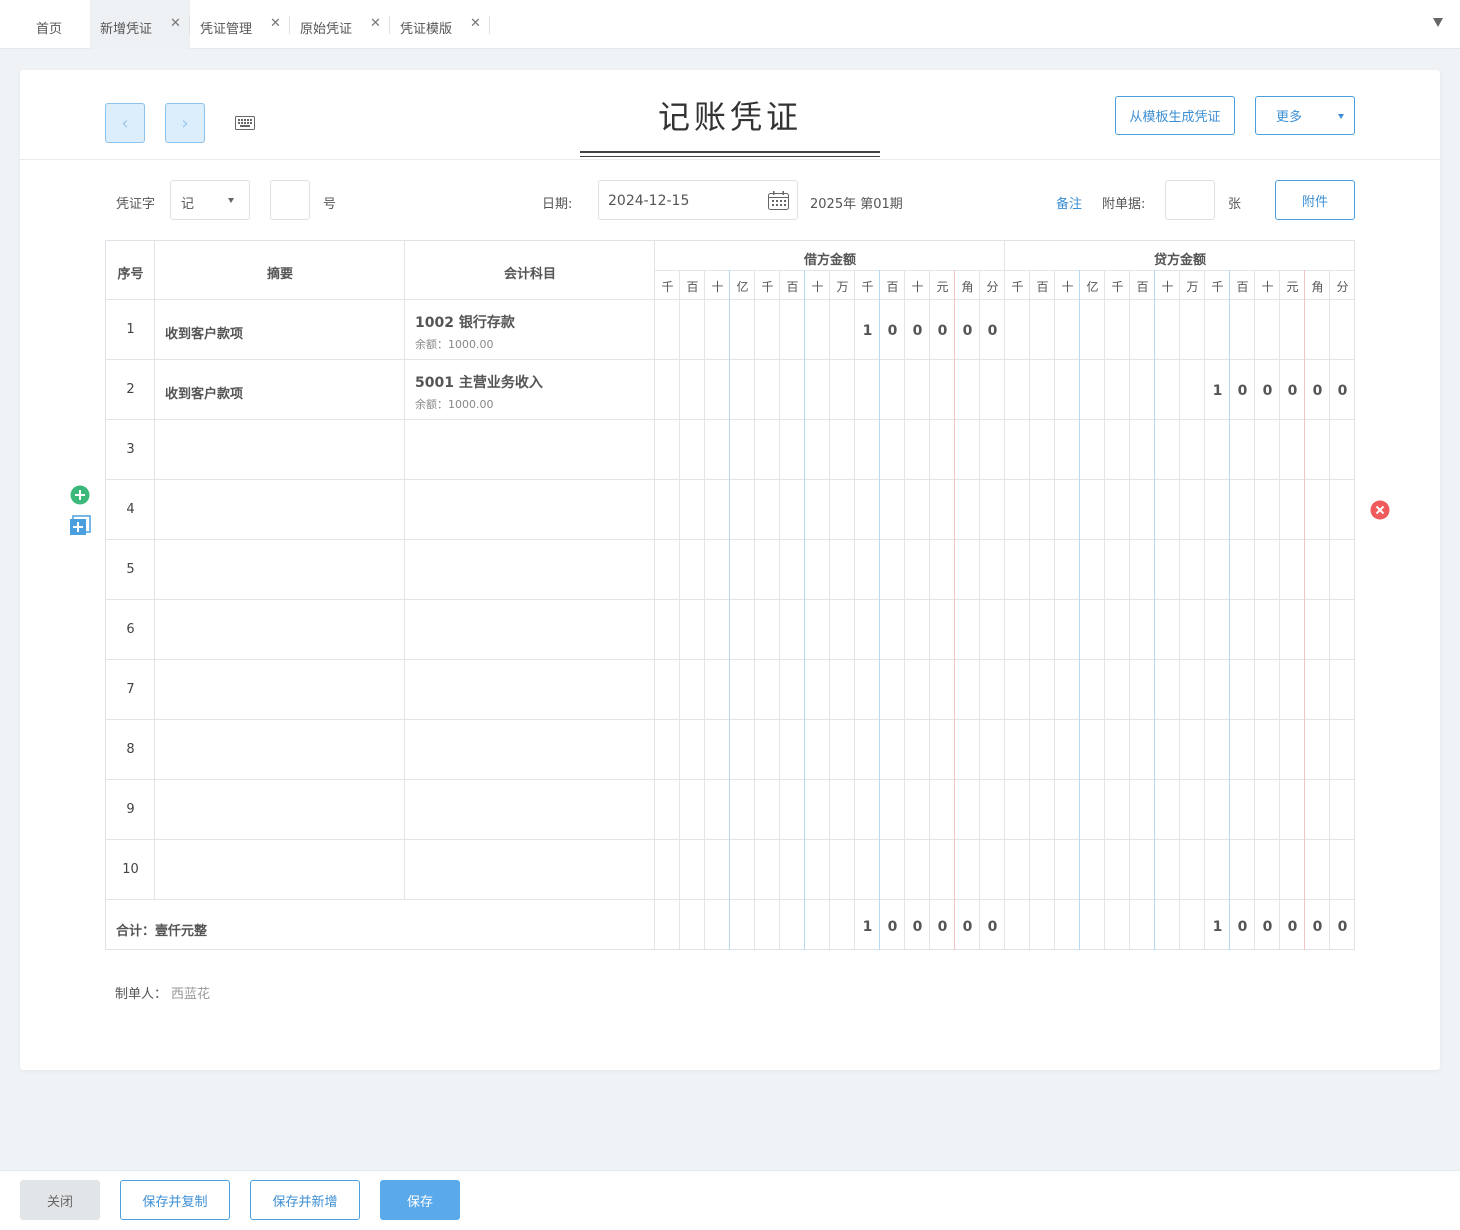 This screenshot has height=1230, width=1460. Describe the element at coordinates (1179, 260) in the screenshot. I see `header-credit: 贷方金额` at that location.